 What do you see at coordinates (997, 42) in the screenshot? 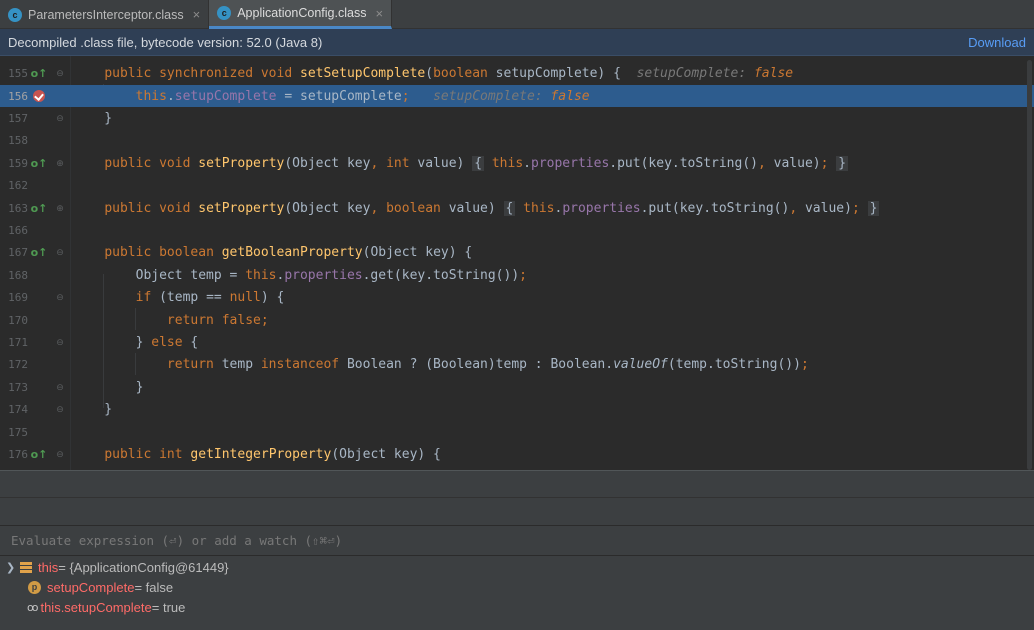
I see `download-link: Download` at bounding box center [997, 42].